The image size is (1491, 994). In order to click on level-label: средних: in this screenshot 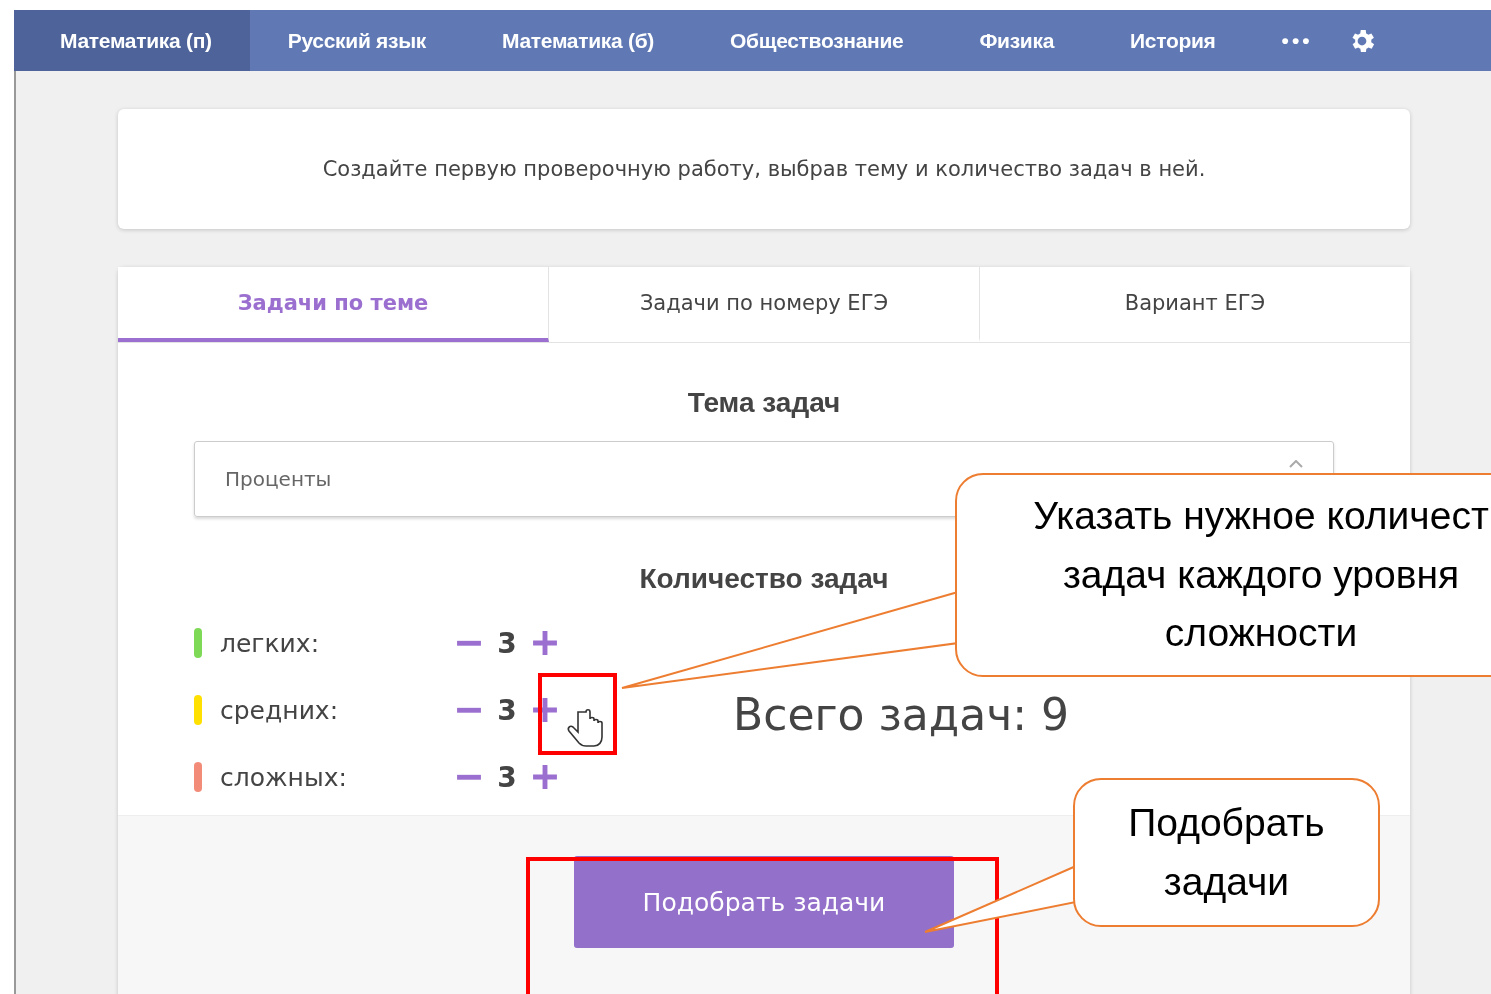, I will do `click(280, 710)`.